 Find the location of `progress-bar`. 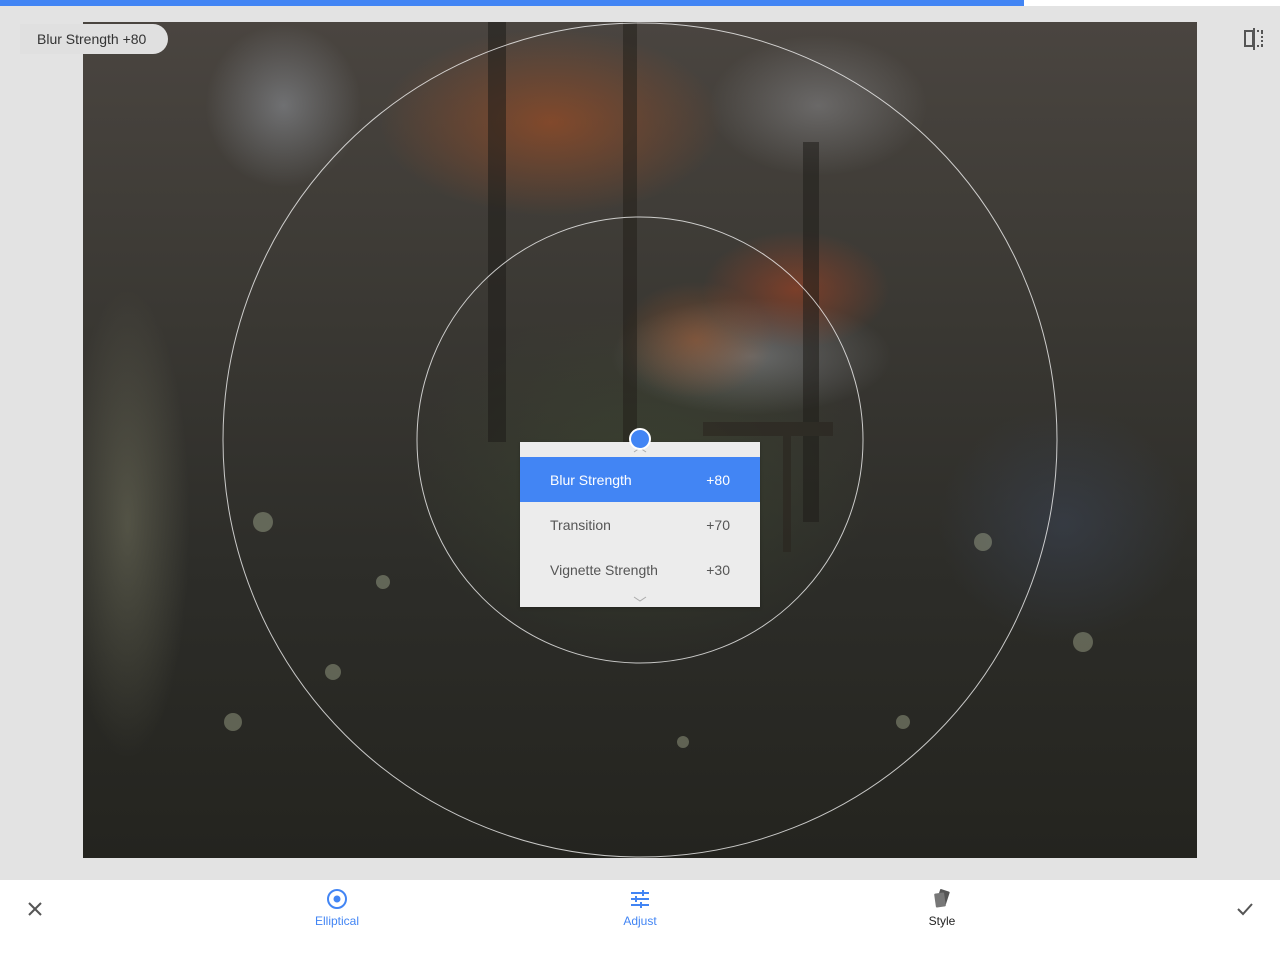

progress-bar is located at coordinates (640, 3).